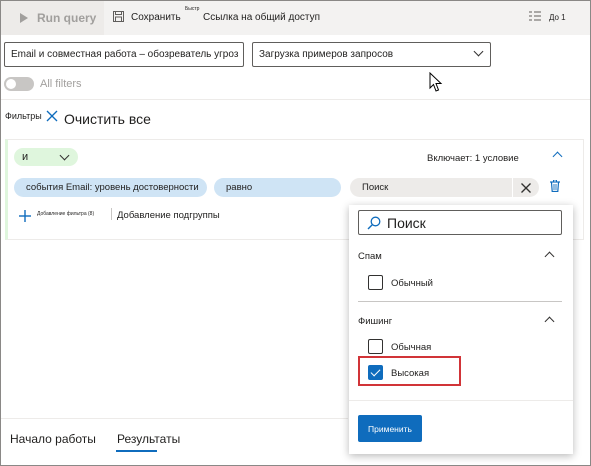 This screenshot has width=591, height=466. Describe the element at coordinates (24, 18) in the screenshot. I see `play-icon` at that location.